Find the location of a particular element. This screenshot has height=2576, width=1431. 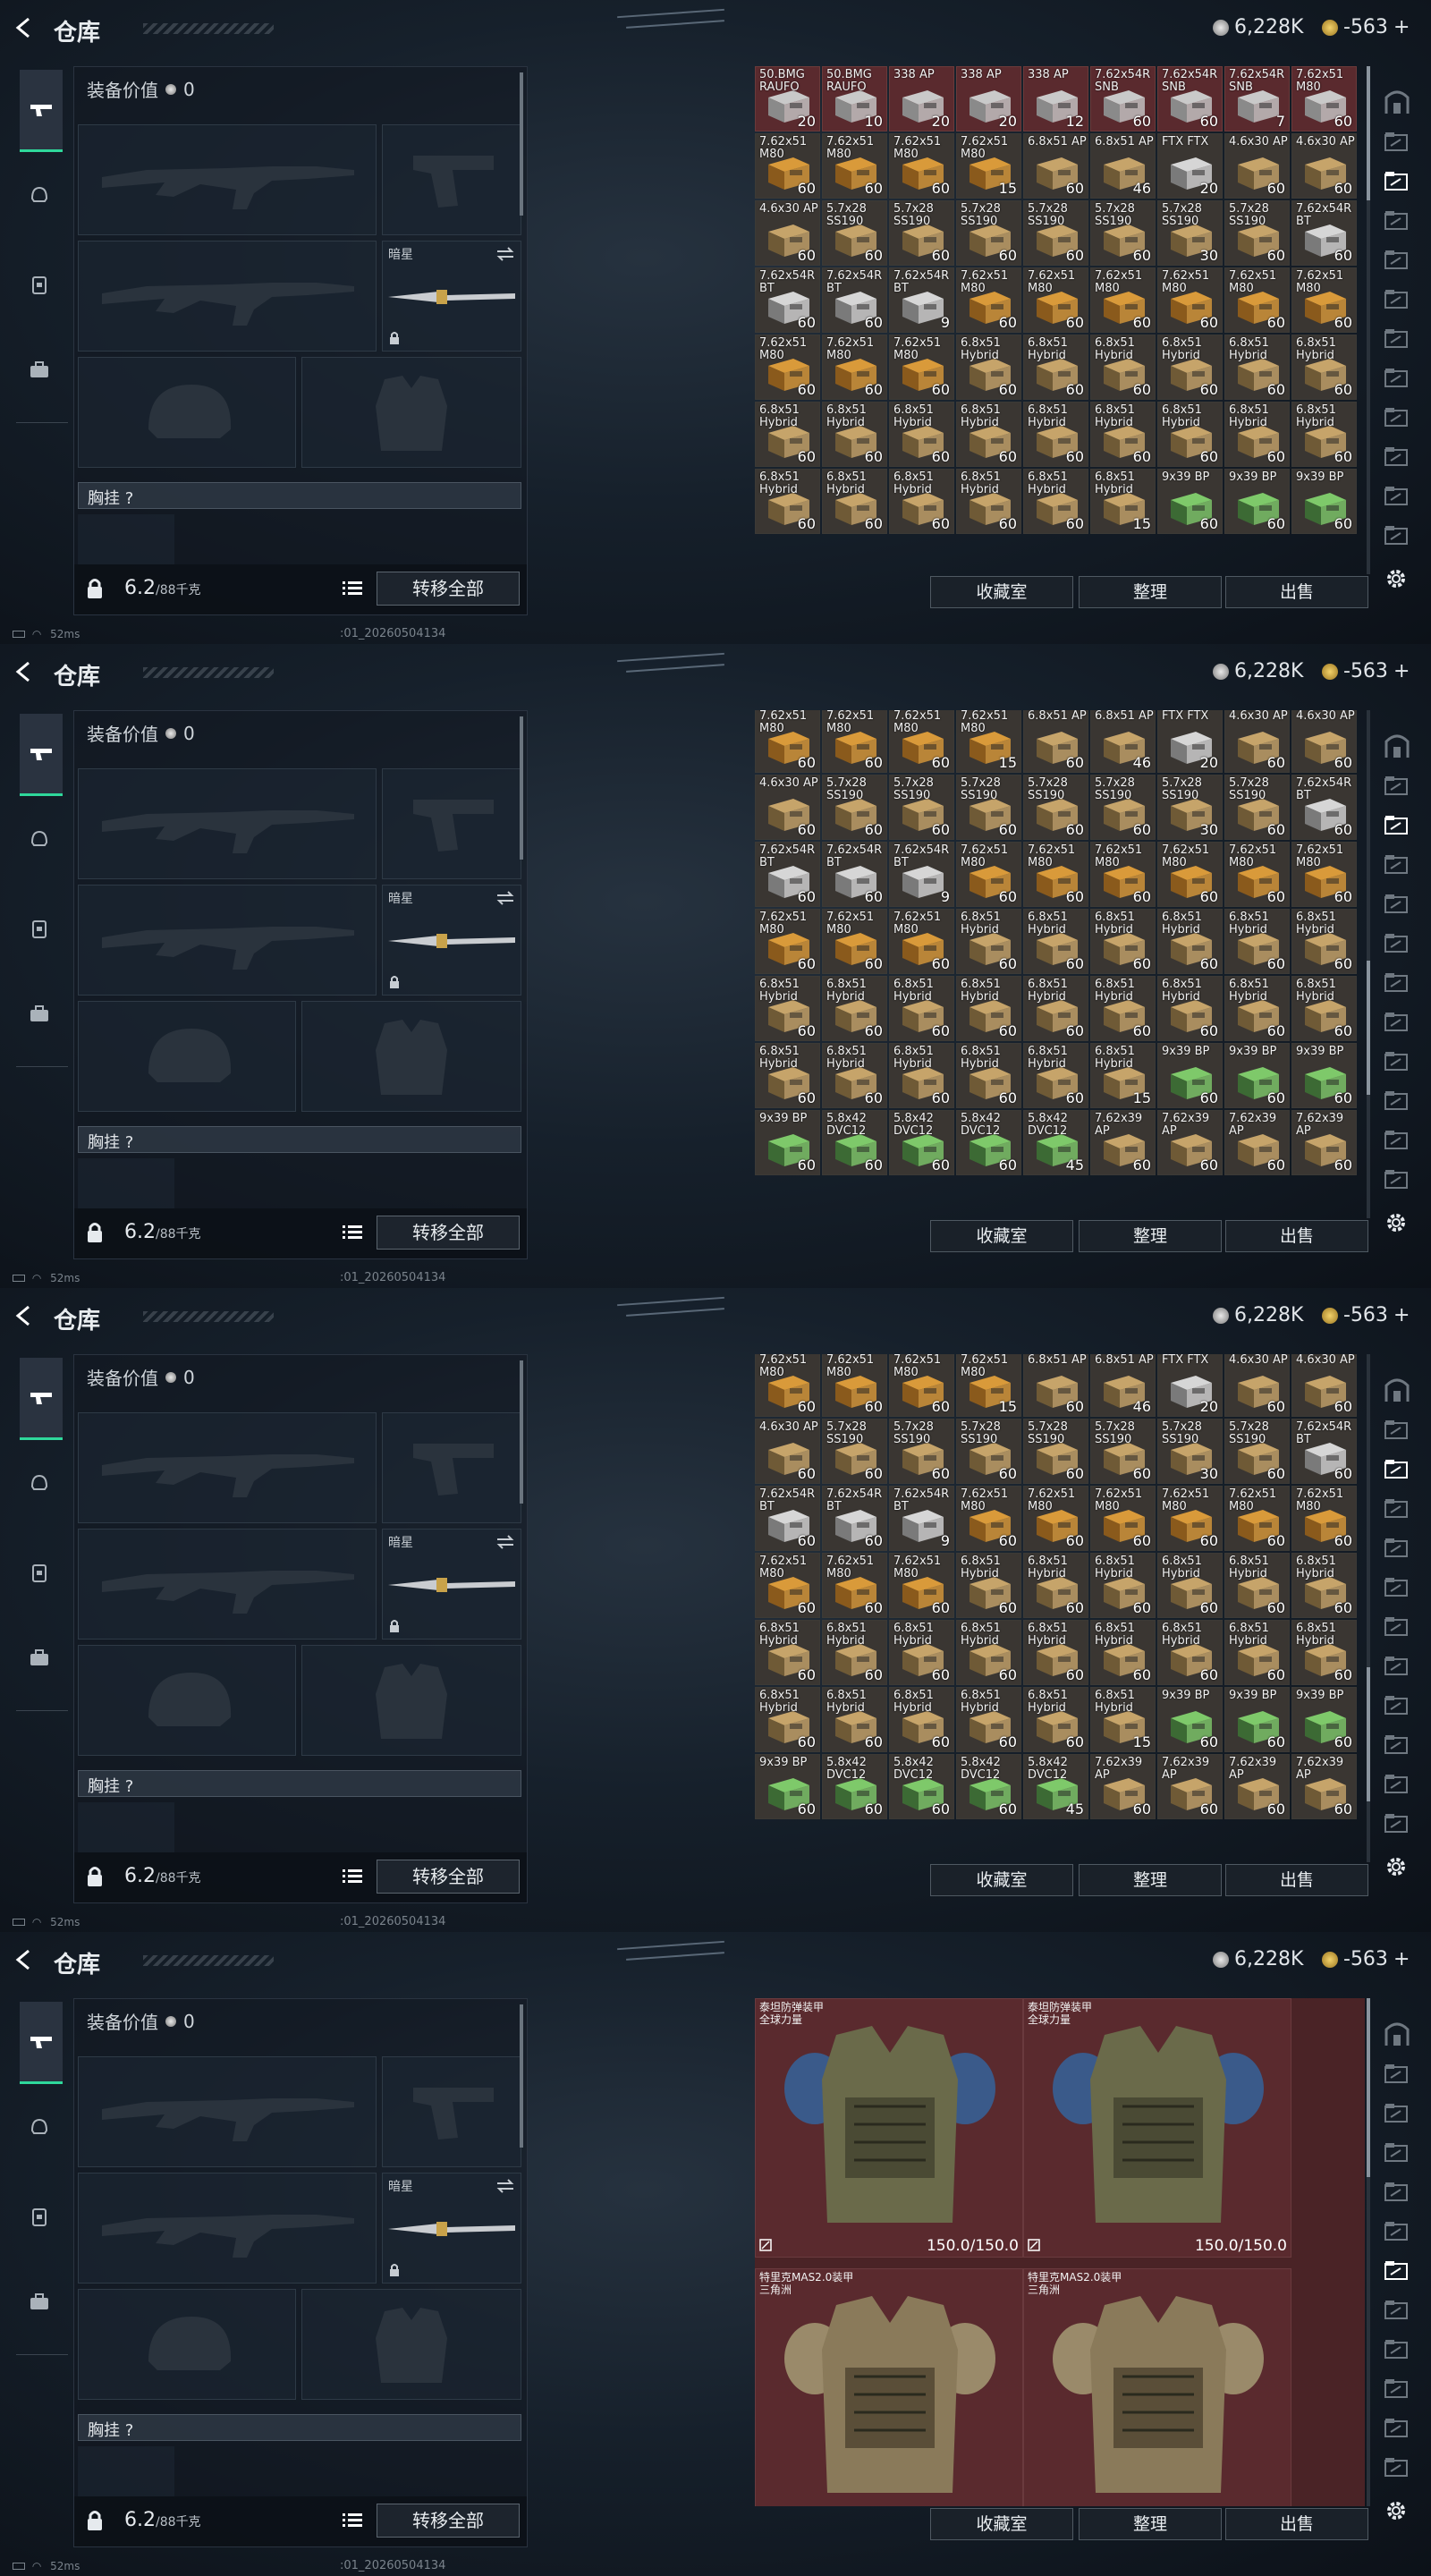

chest-rig-slot is located at coordinates (126, 1827).